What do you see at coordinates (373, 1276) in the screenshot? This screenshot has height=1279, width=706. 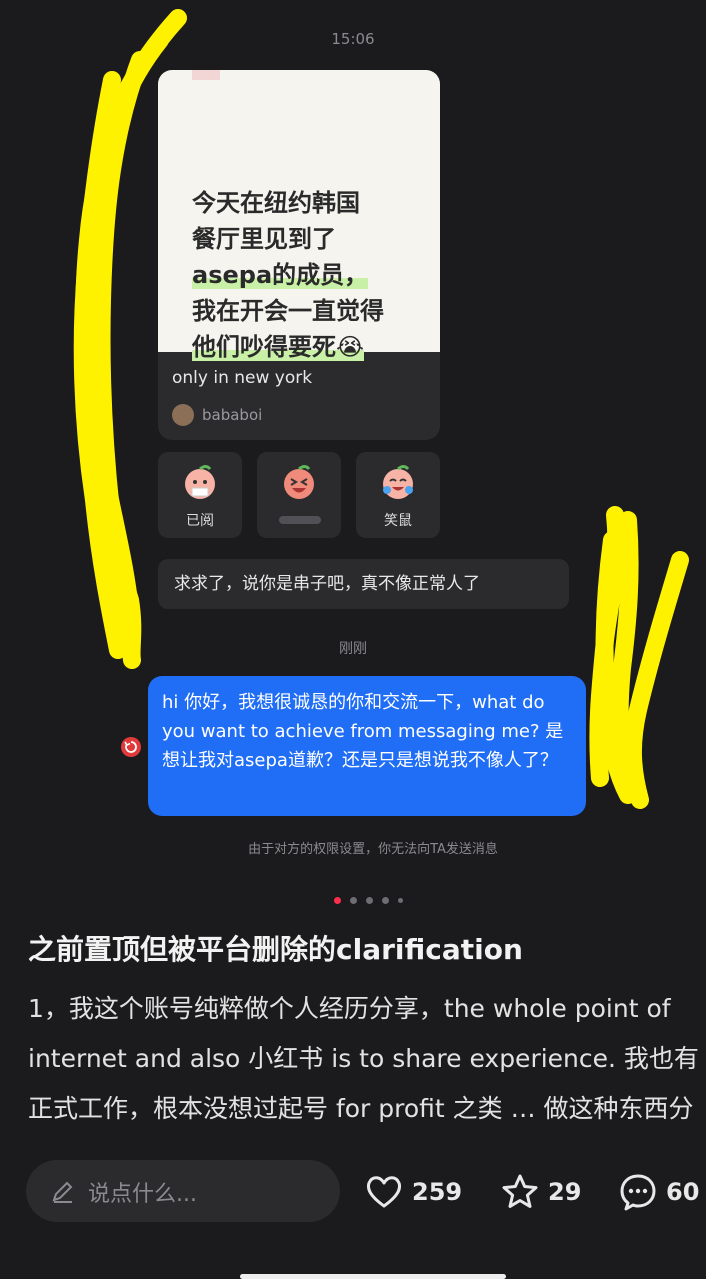 I see `home-indicator` at bounding box center [373, 1276].